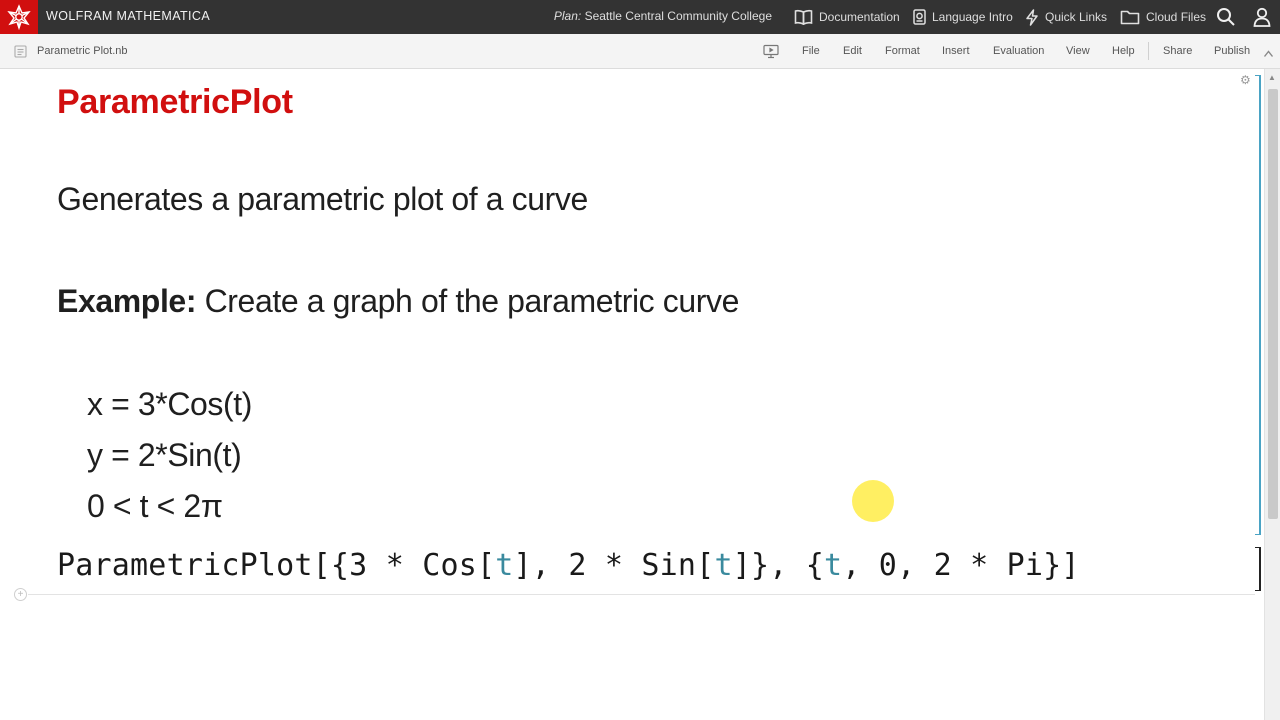 The image size is (1280, 720). What do you see at coordinates (811, 51) in the screenshot?
I see `menu-file: File` at bounding box center [811, 51].